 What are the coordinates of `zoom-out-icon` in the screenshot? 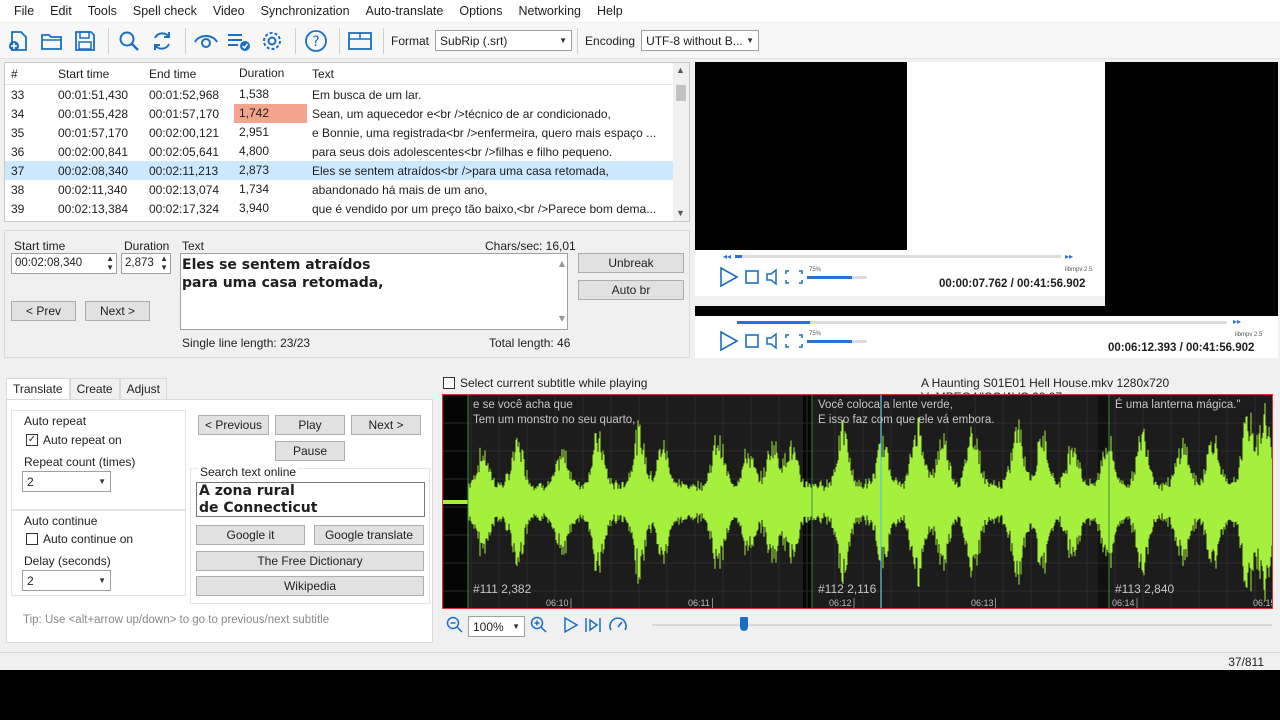 It's located at (455, 625).